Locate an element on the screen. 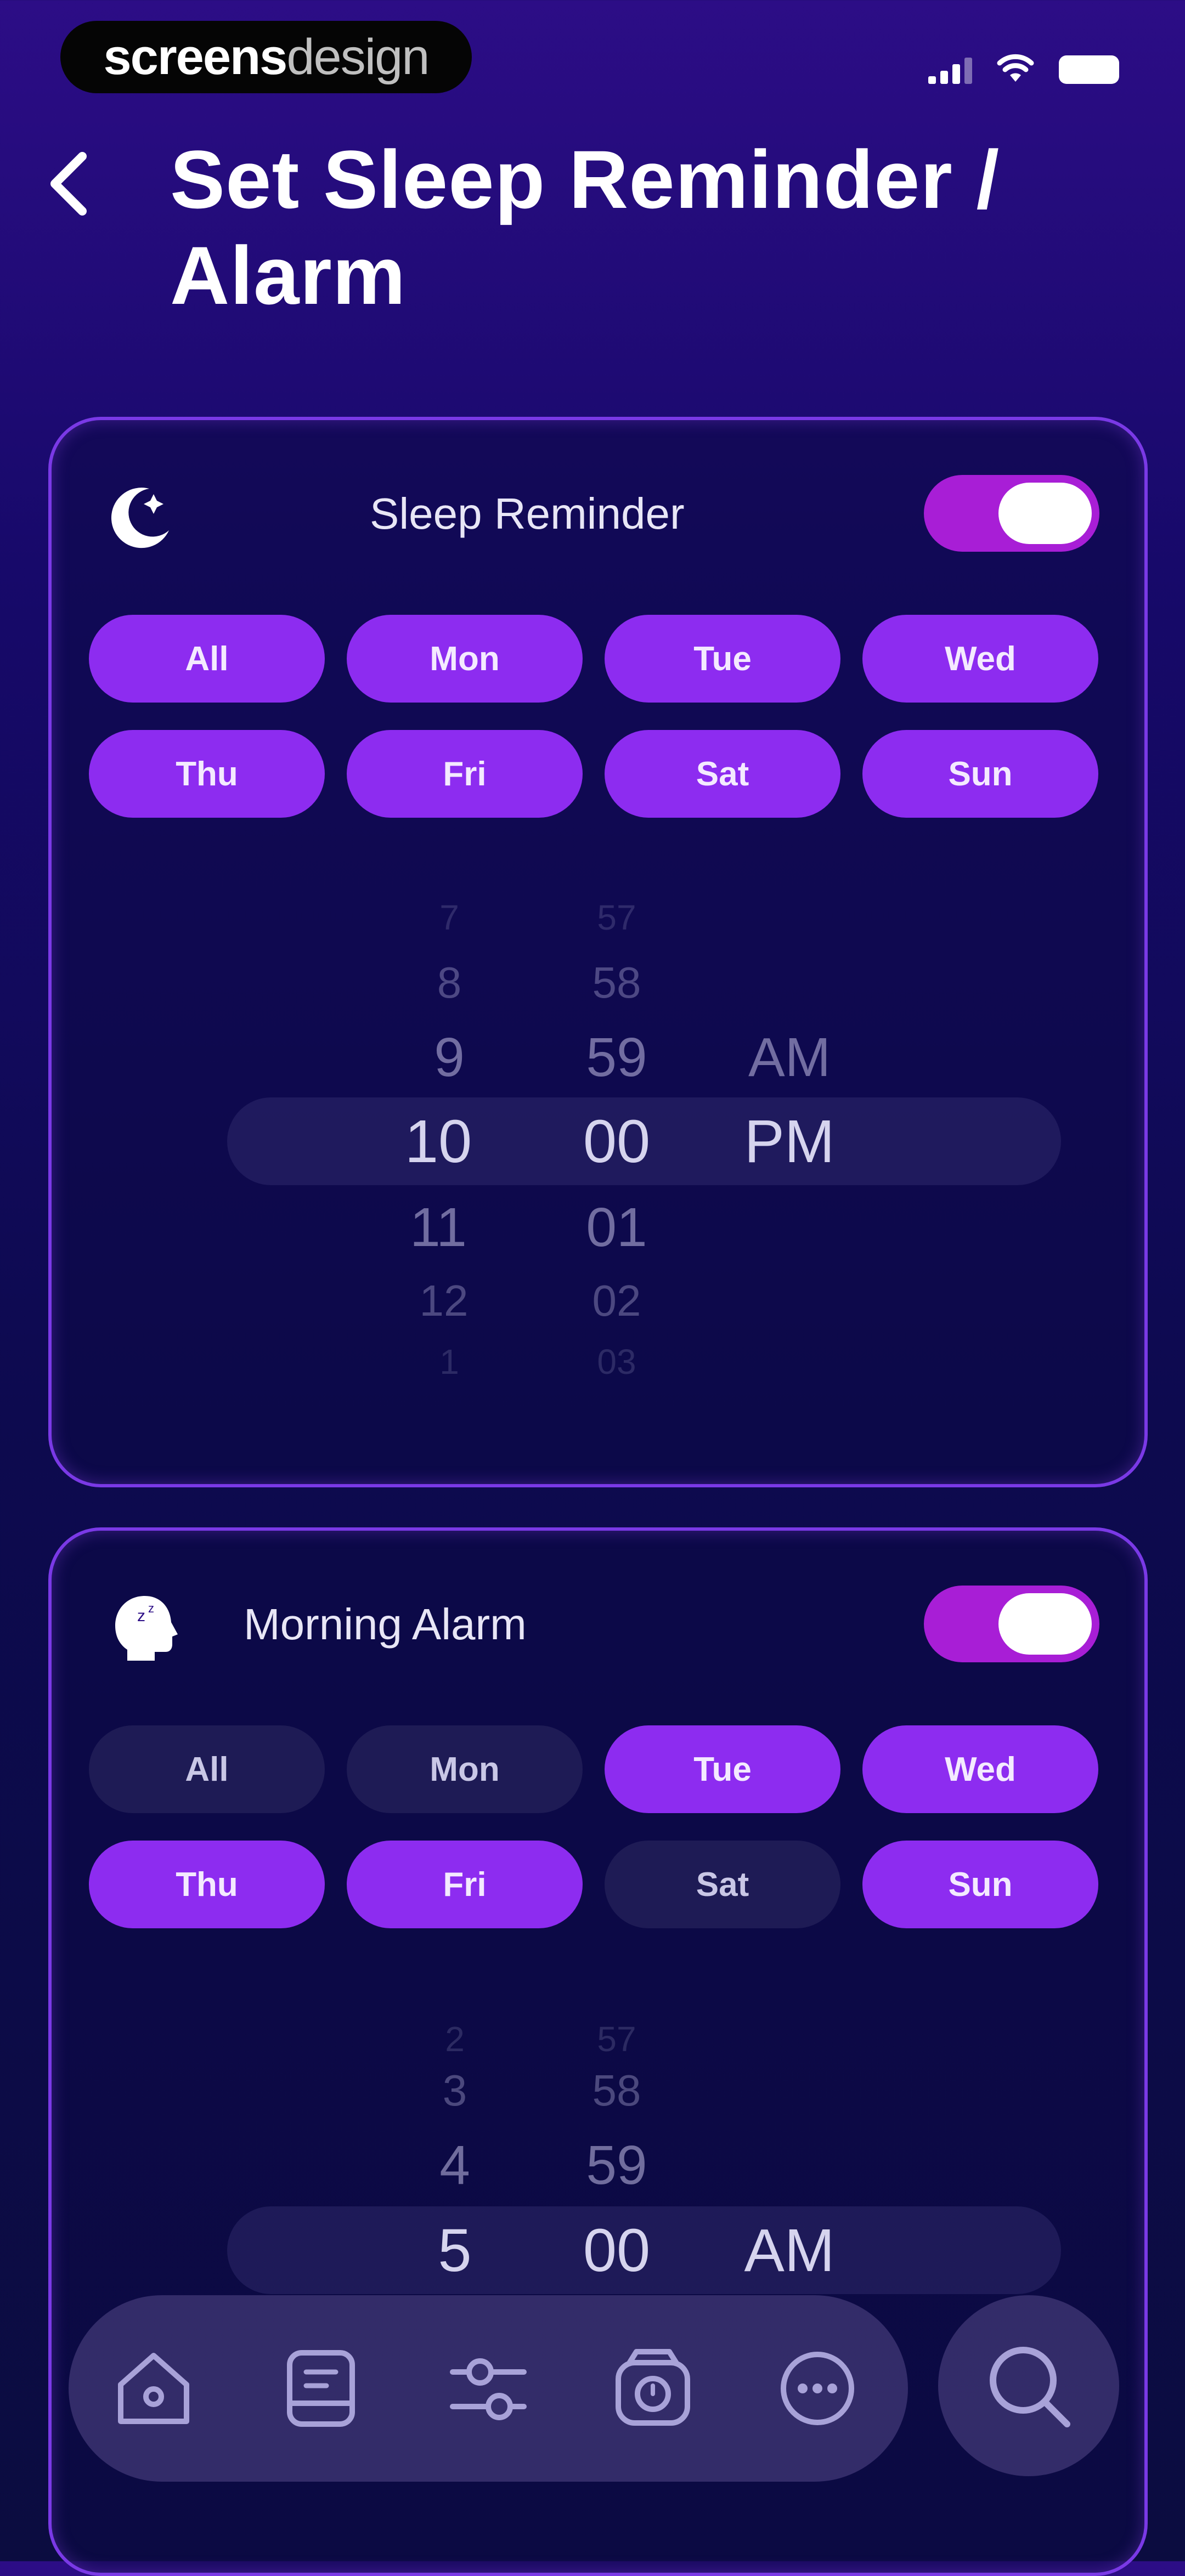 The image size is (1185, 2576). sleep-day-fri: Fri is located at coordinates (465, 774).